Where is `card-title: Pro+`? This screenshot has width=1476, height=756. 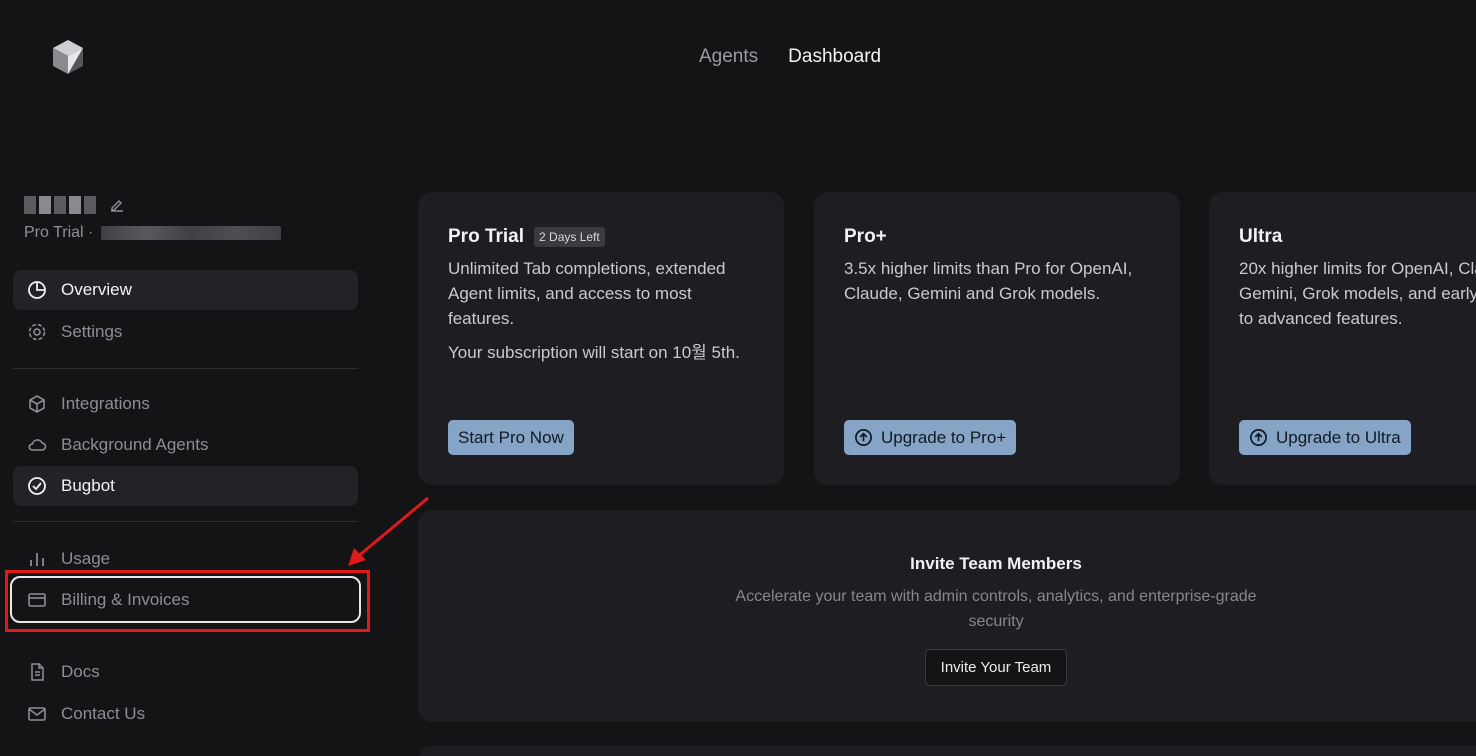 card-title: Pro+ is located at coordinates (865, 236).